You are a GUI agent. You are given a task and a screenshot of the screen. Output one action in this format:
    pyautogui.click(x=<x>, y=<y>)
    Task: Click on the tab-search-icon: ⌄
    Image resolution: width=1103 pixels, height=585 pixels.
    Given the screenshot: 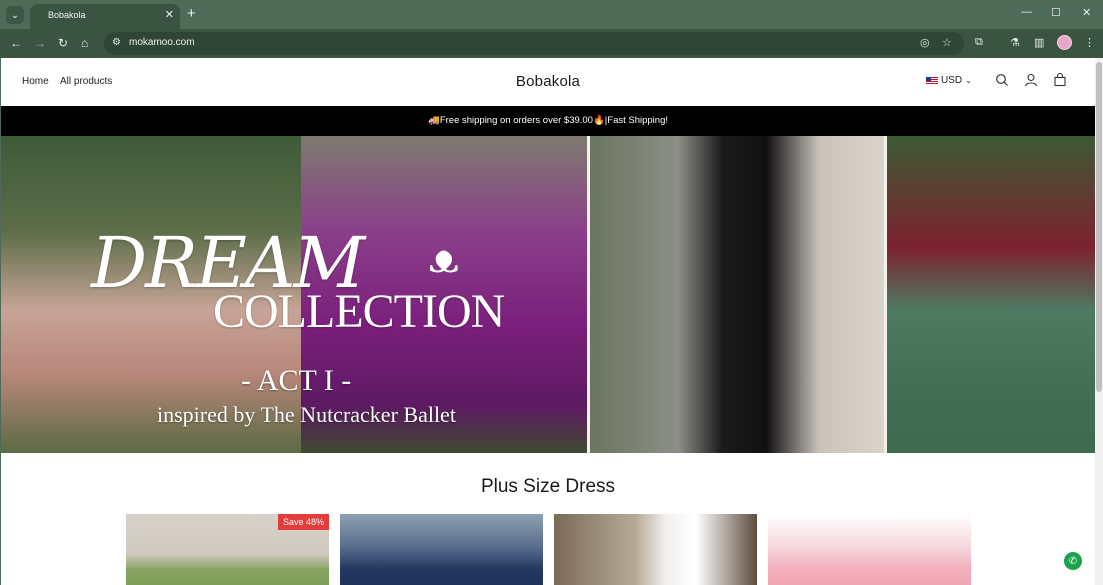 What is the action you would take?
    pyautogui.click(x=15, y=15)
    